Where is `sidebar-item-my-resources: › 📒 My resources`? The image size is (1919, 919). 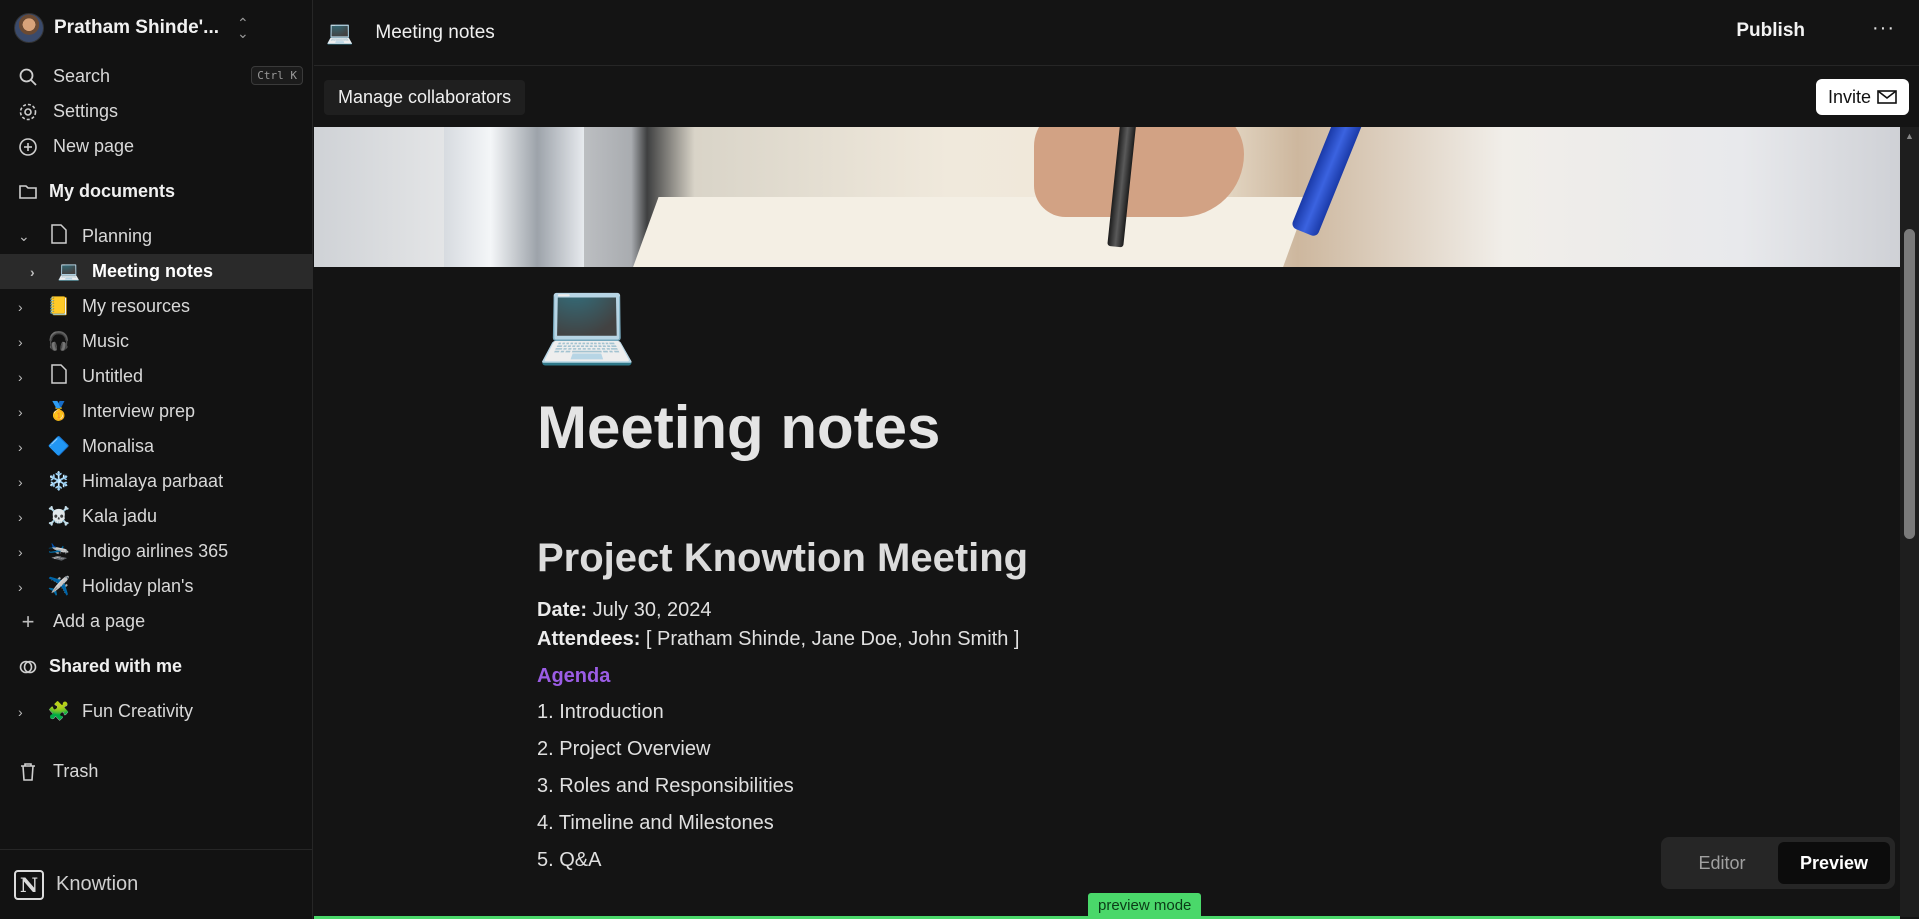
sidebar-item-my-resources: › 📒 My resources is located at coordinates (156, 306).